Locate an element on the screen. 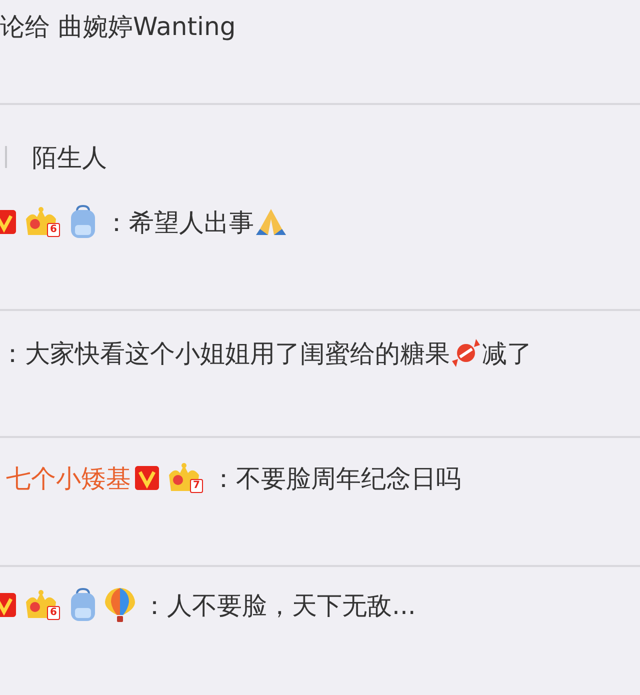 This screenshot has width=640, height=695. comment-text: 减了 is located at coordinates (507, 354).